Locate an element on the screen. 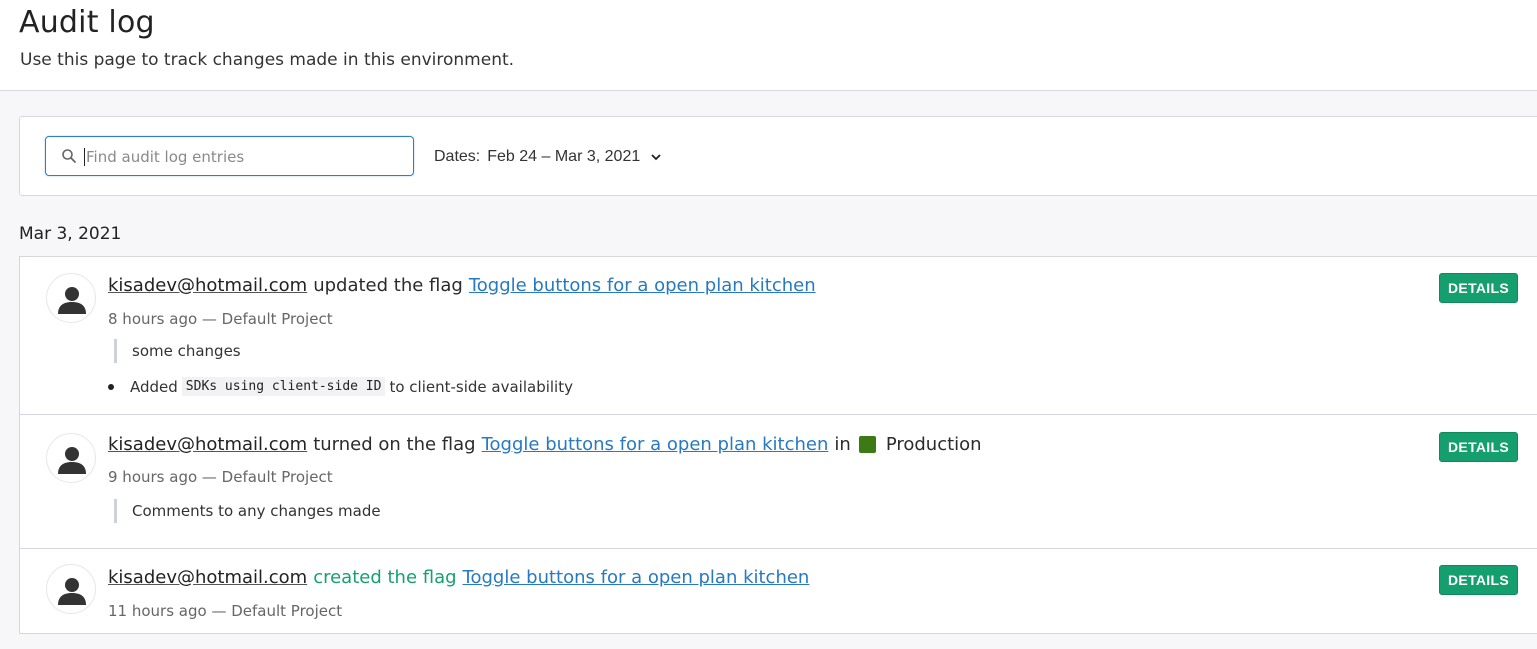  entry-comment: Comments to any changes made is located at coordinates (247, 511).